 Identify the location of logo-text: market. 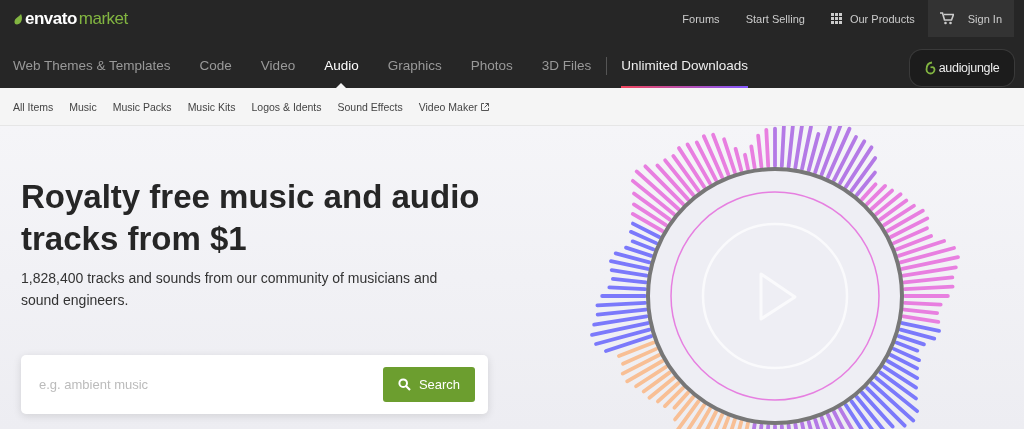
(103, 19).